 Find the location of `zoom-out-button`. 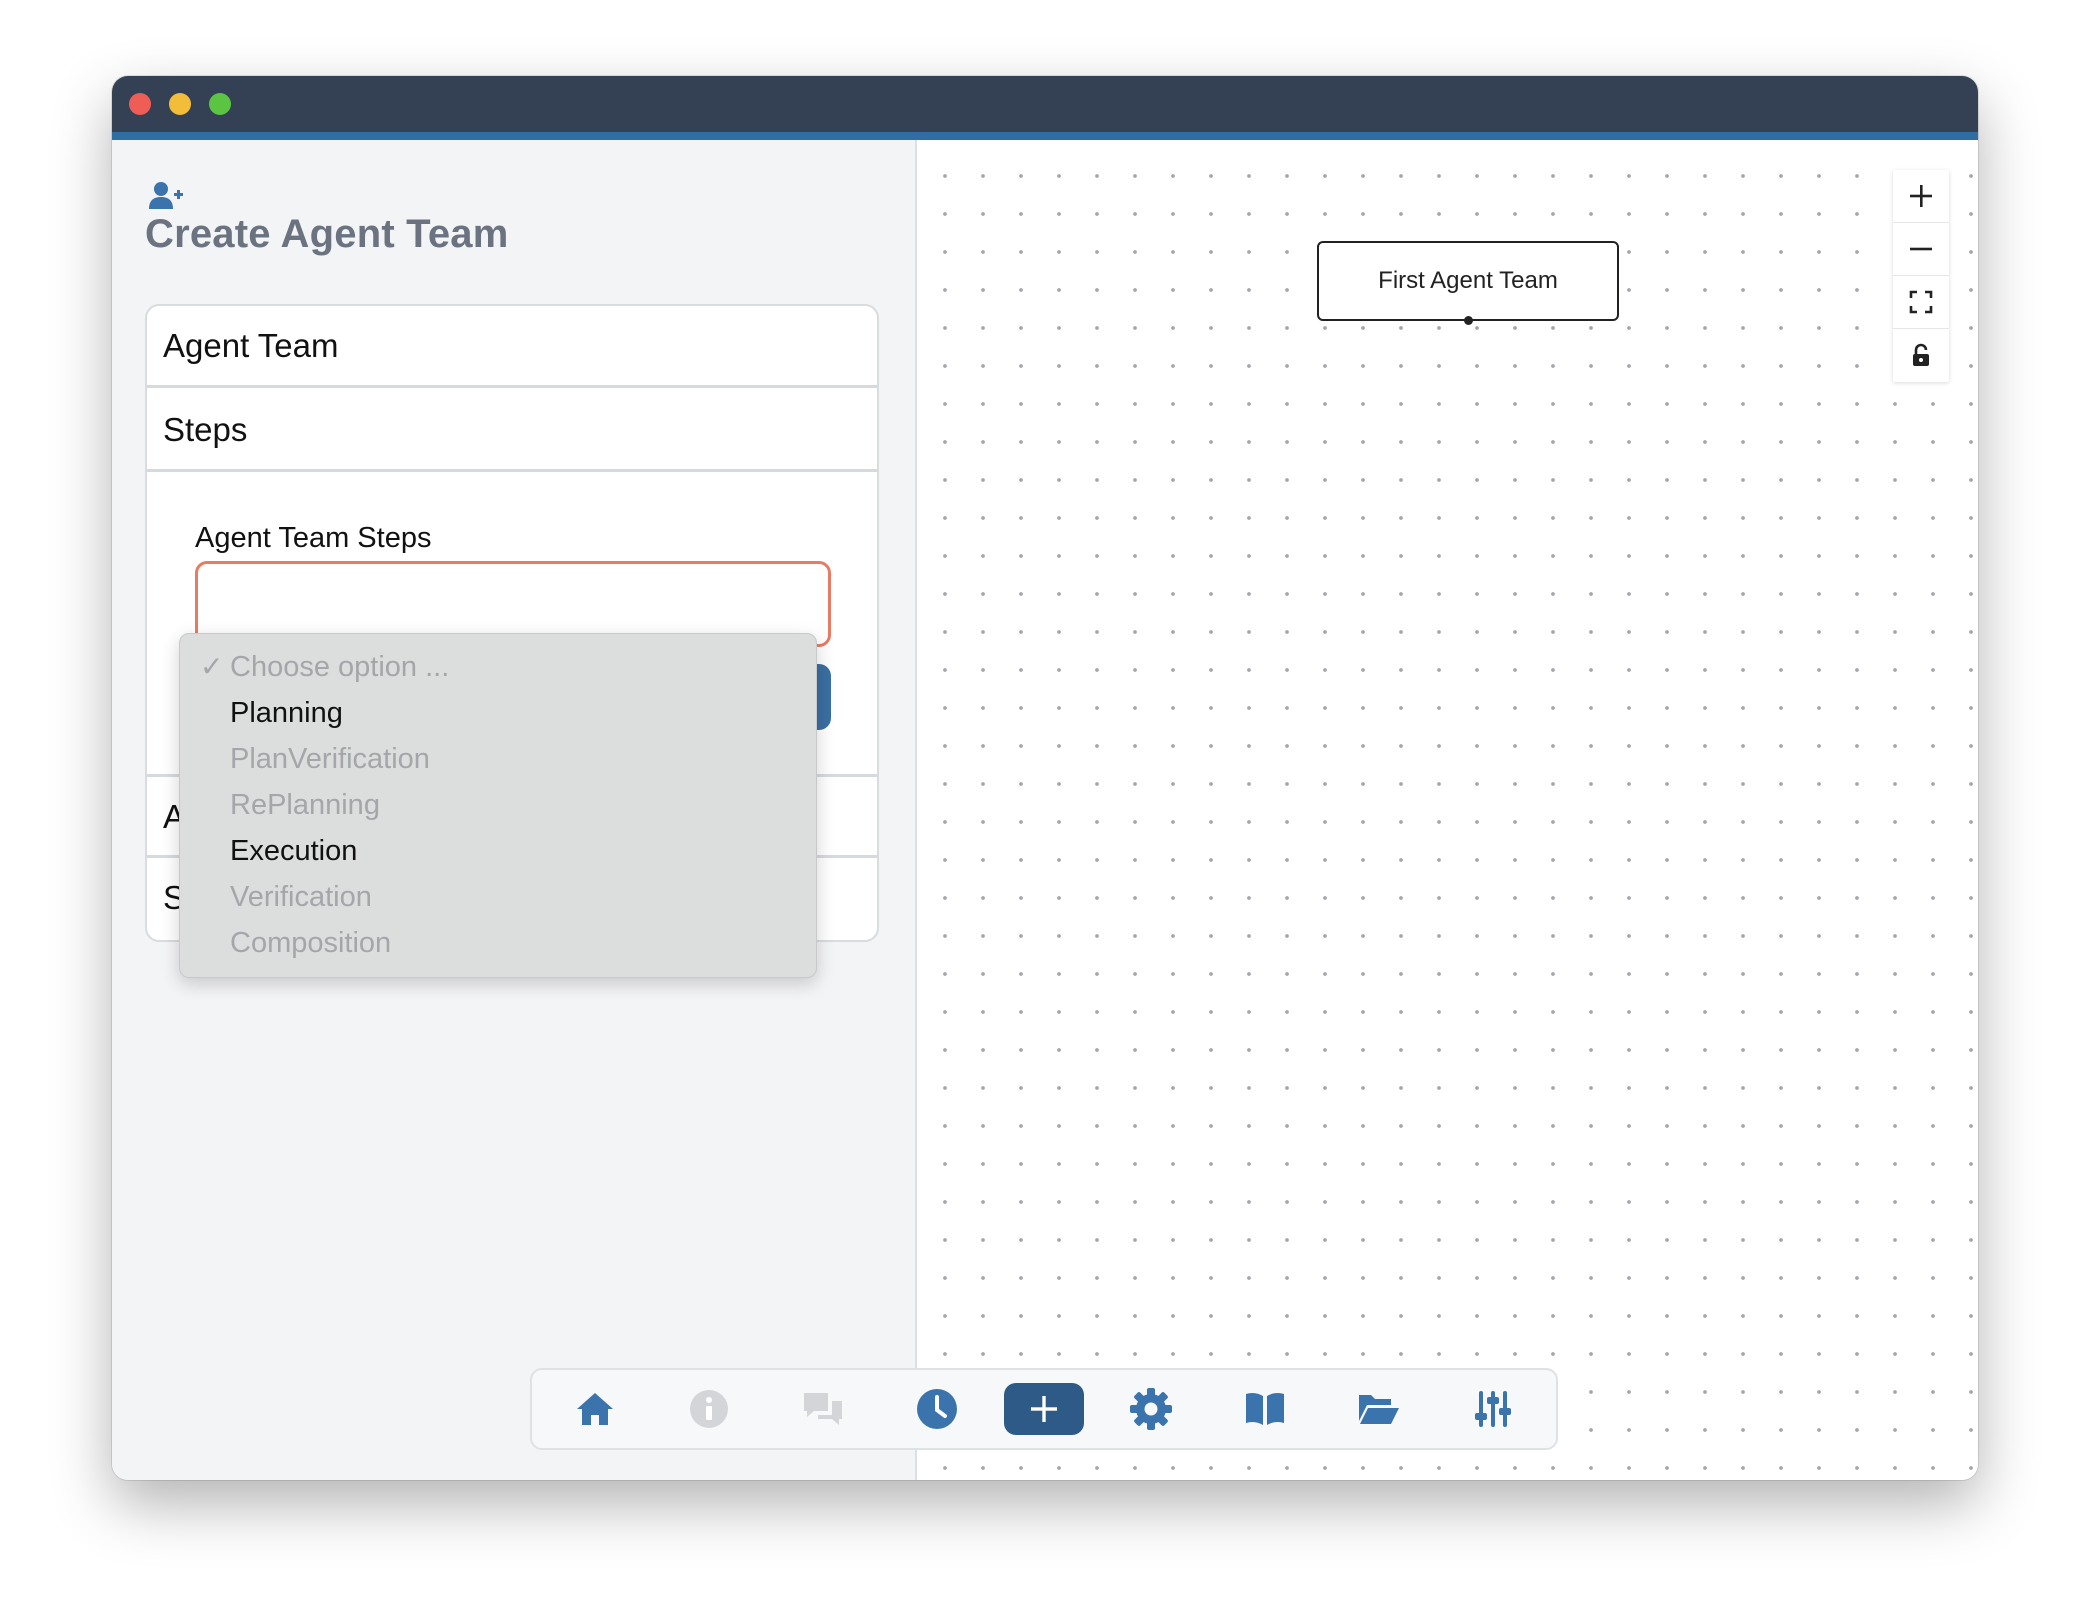

zoom-out-button is located at coordinates (1921, 249).